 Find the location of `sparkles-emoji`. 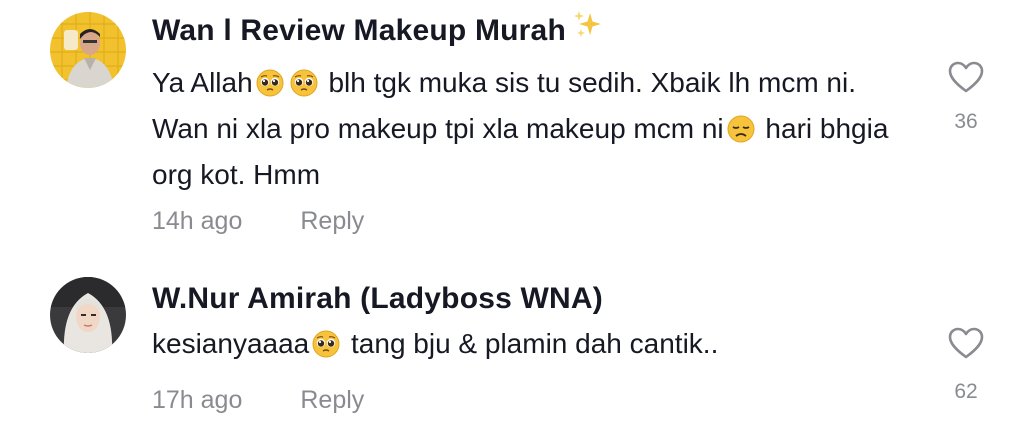

sparkles-emoji is located at coordinates (588, 29).